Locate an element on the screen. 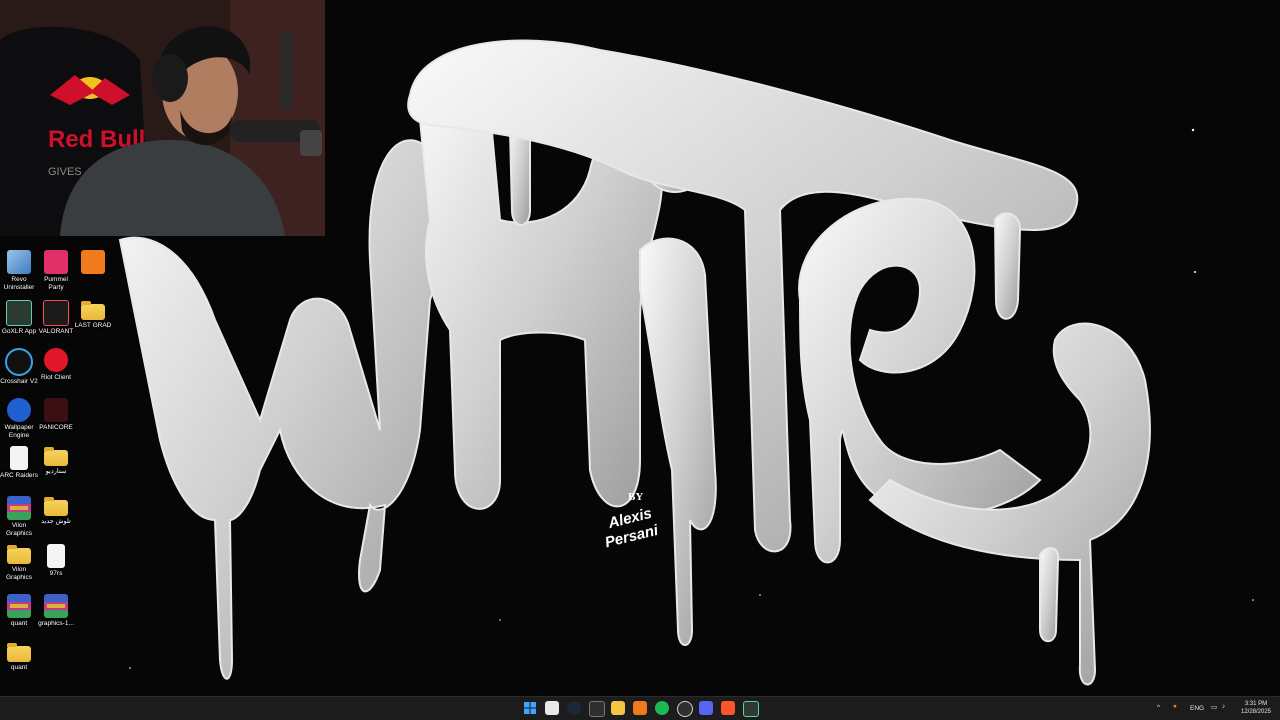  desktop-icon-wallpaper-engine: Wallpaper Engine is located at coordinates (19, 417).